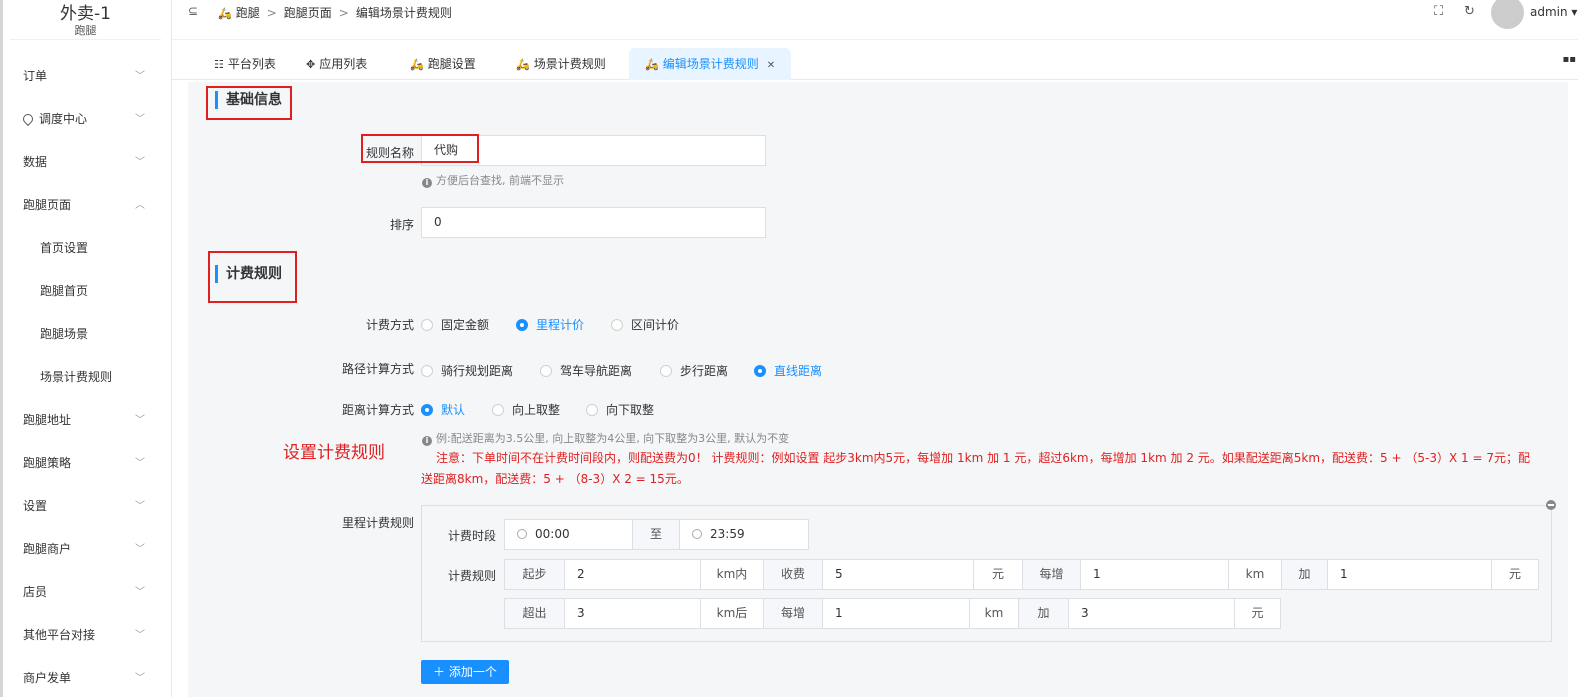 This screenshot has height=697, width=1578. Describe the element at coordinates (1255, 574) in the screenshot. I see `each-distance-unit: km` at that location.